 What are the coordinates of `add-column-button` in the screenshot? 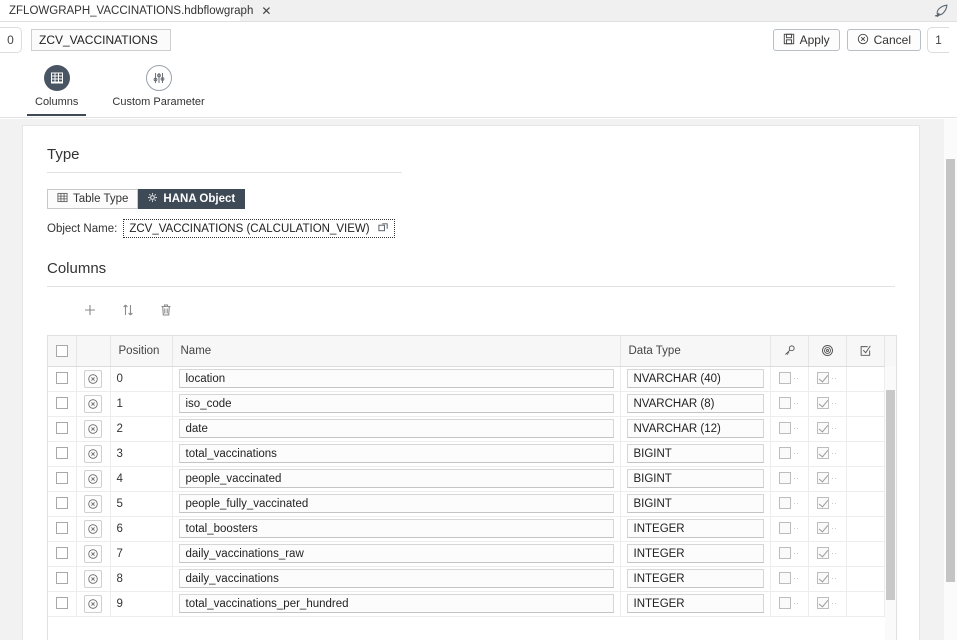 It's located at (89, 309).